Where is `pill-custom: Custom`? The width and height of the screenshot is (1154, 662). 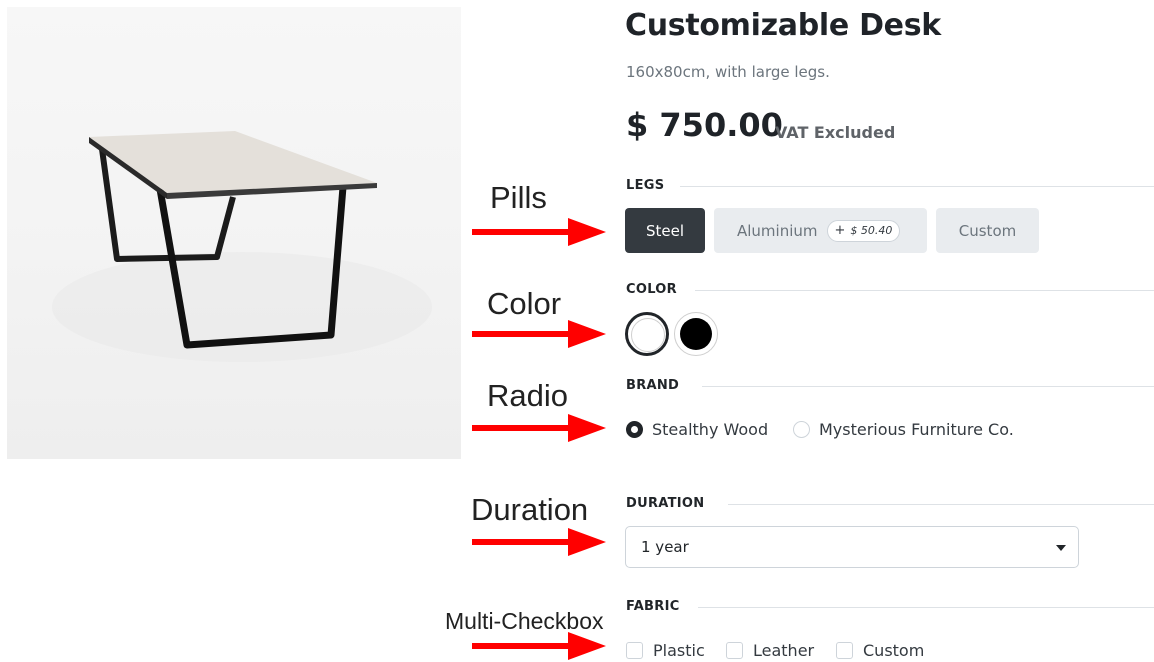
pill-custom: Custom is located at coordinates (987, 230).